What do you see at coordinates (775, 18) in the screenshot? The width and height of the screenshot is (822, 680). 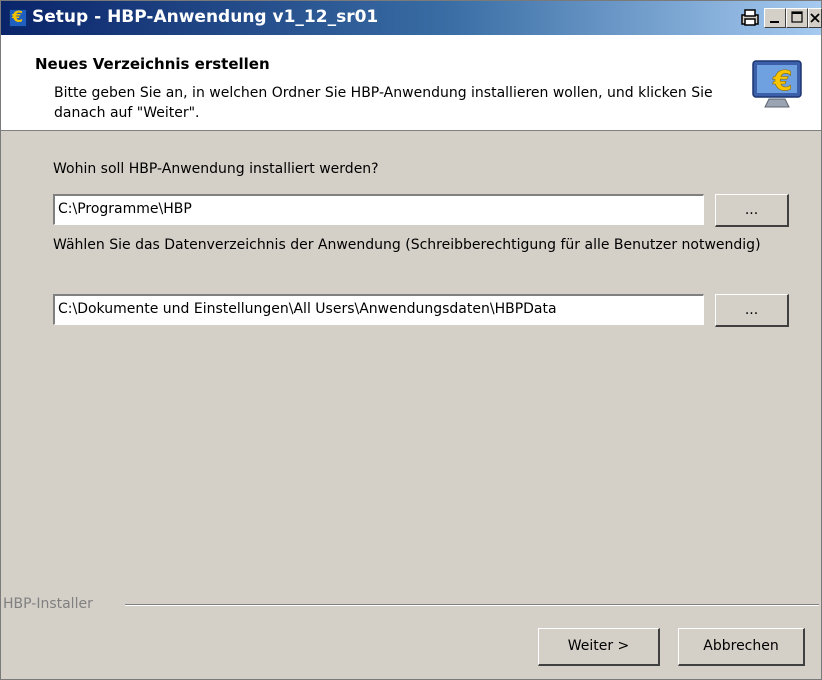 I see `minimize-button` at bounding box center [775, 18].